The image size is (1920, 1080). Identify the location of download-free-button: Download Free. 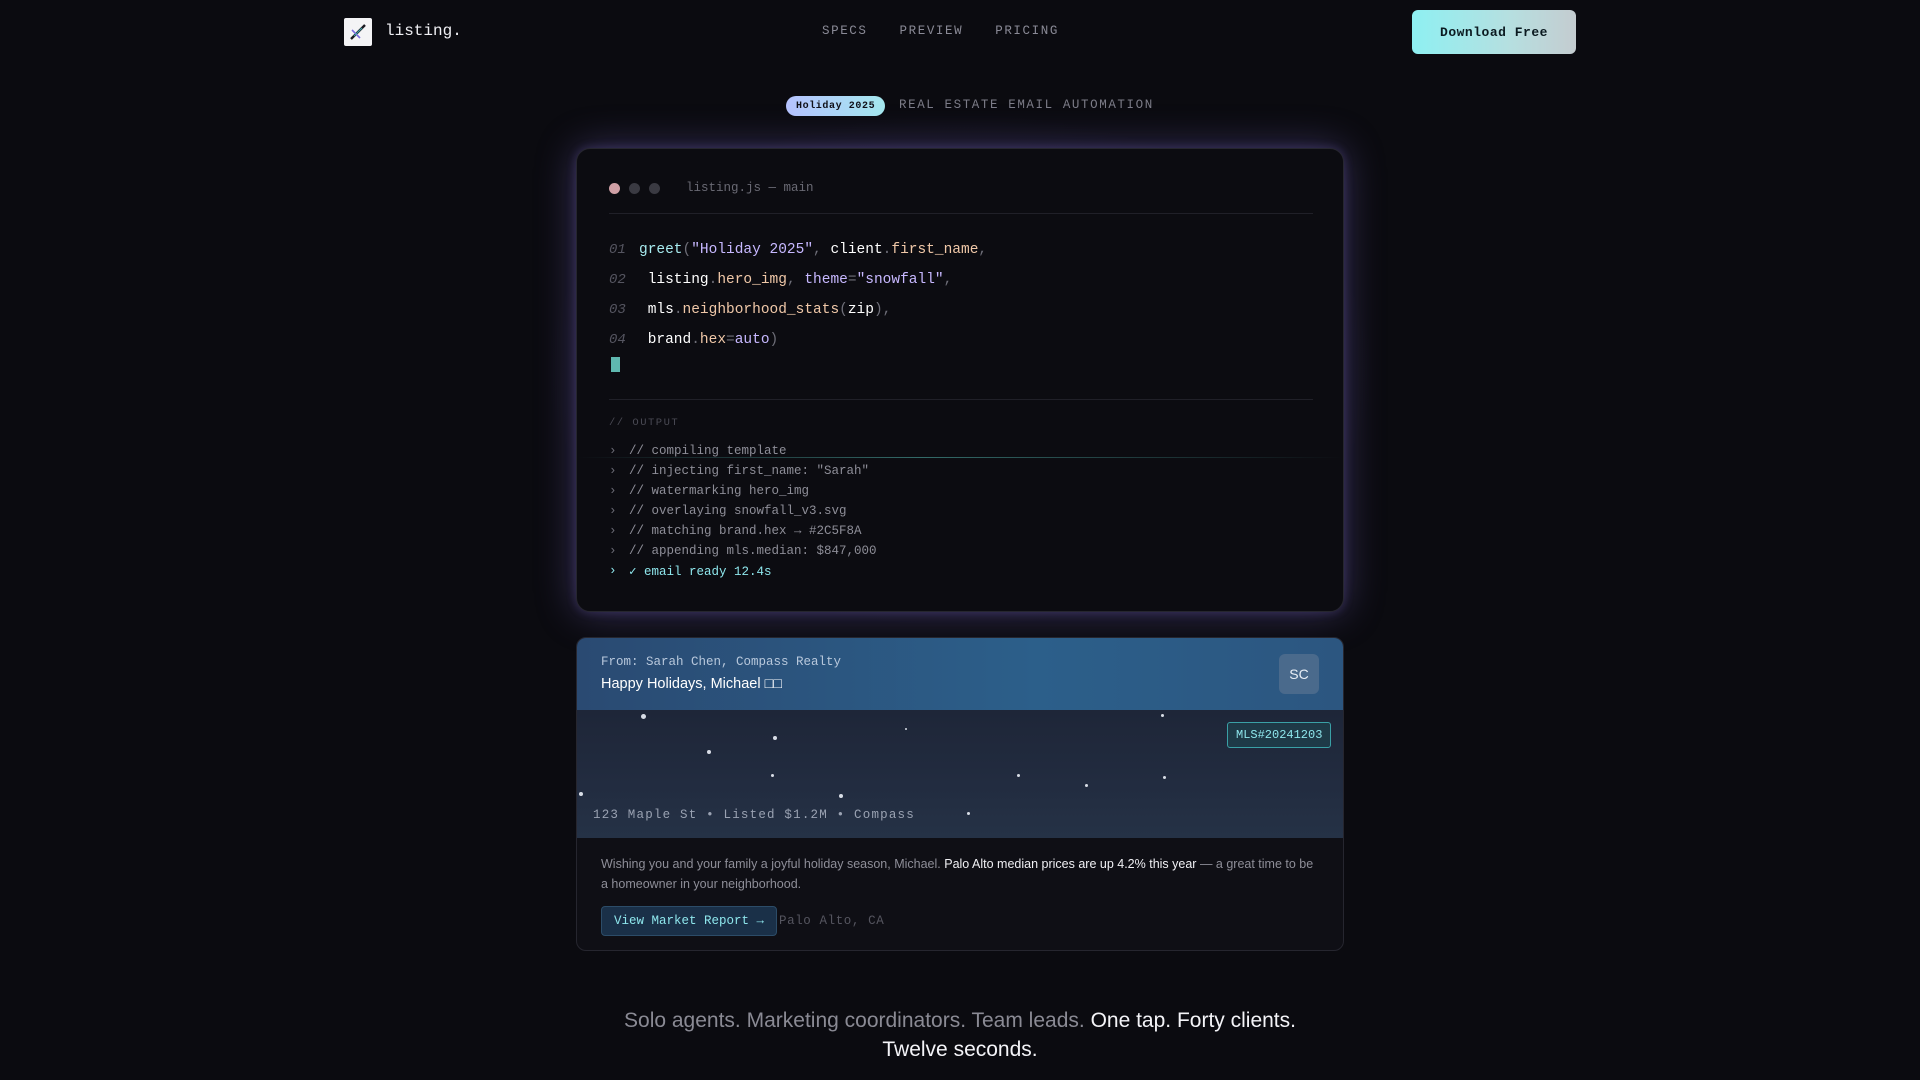
(1494, 32).